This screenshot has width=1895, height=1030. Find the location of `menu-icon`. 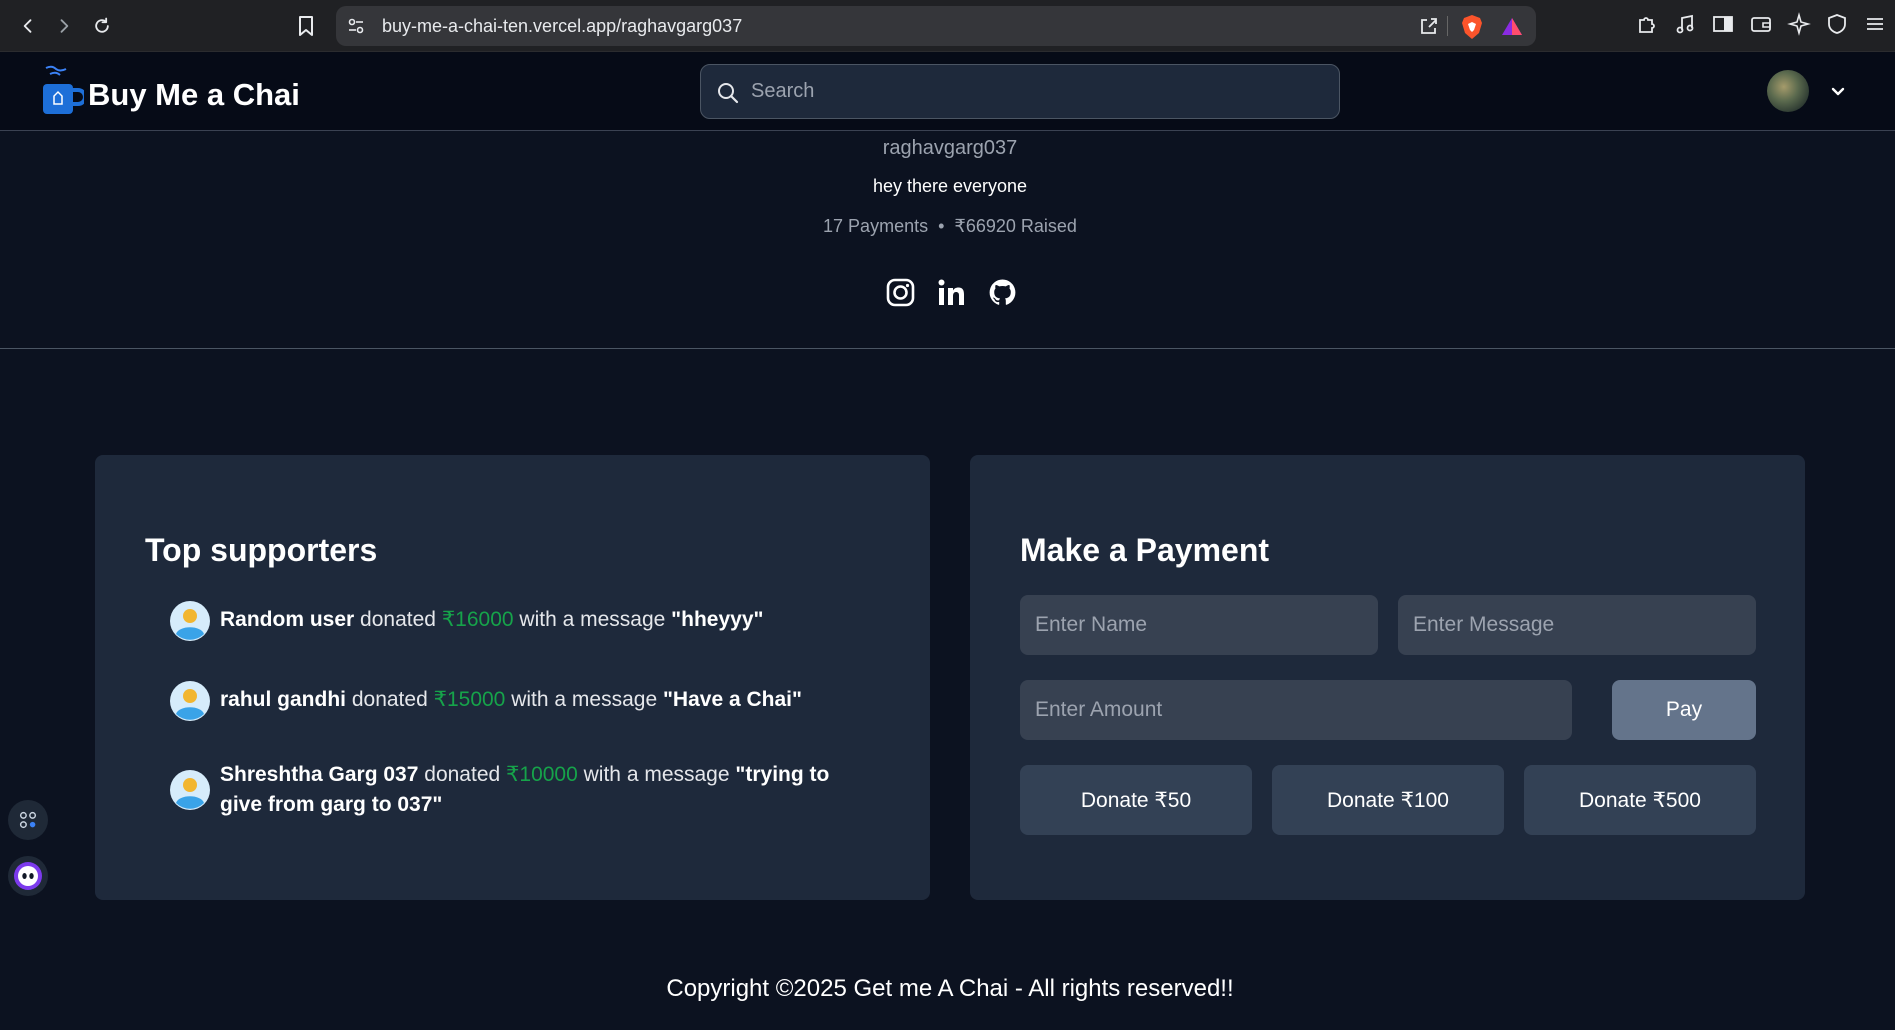

menu-icon is located at coordinates (1875, 24).